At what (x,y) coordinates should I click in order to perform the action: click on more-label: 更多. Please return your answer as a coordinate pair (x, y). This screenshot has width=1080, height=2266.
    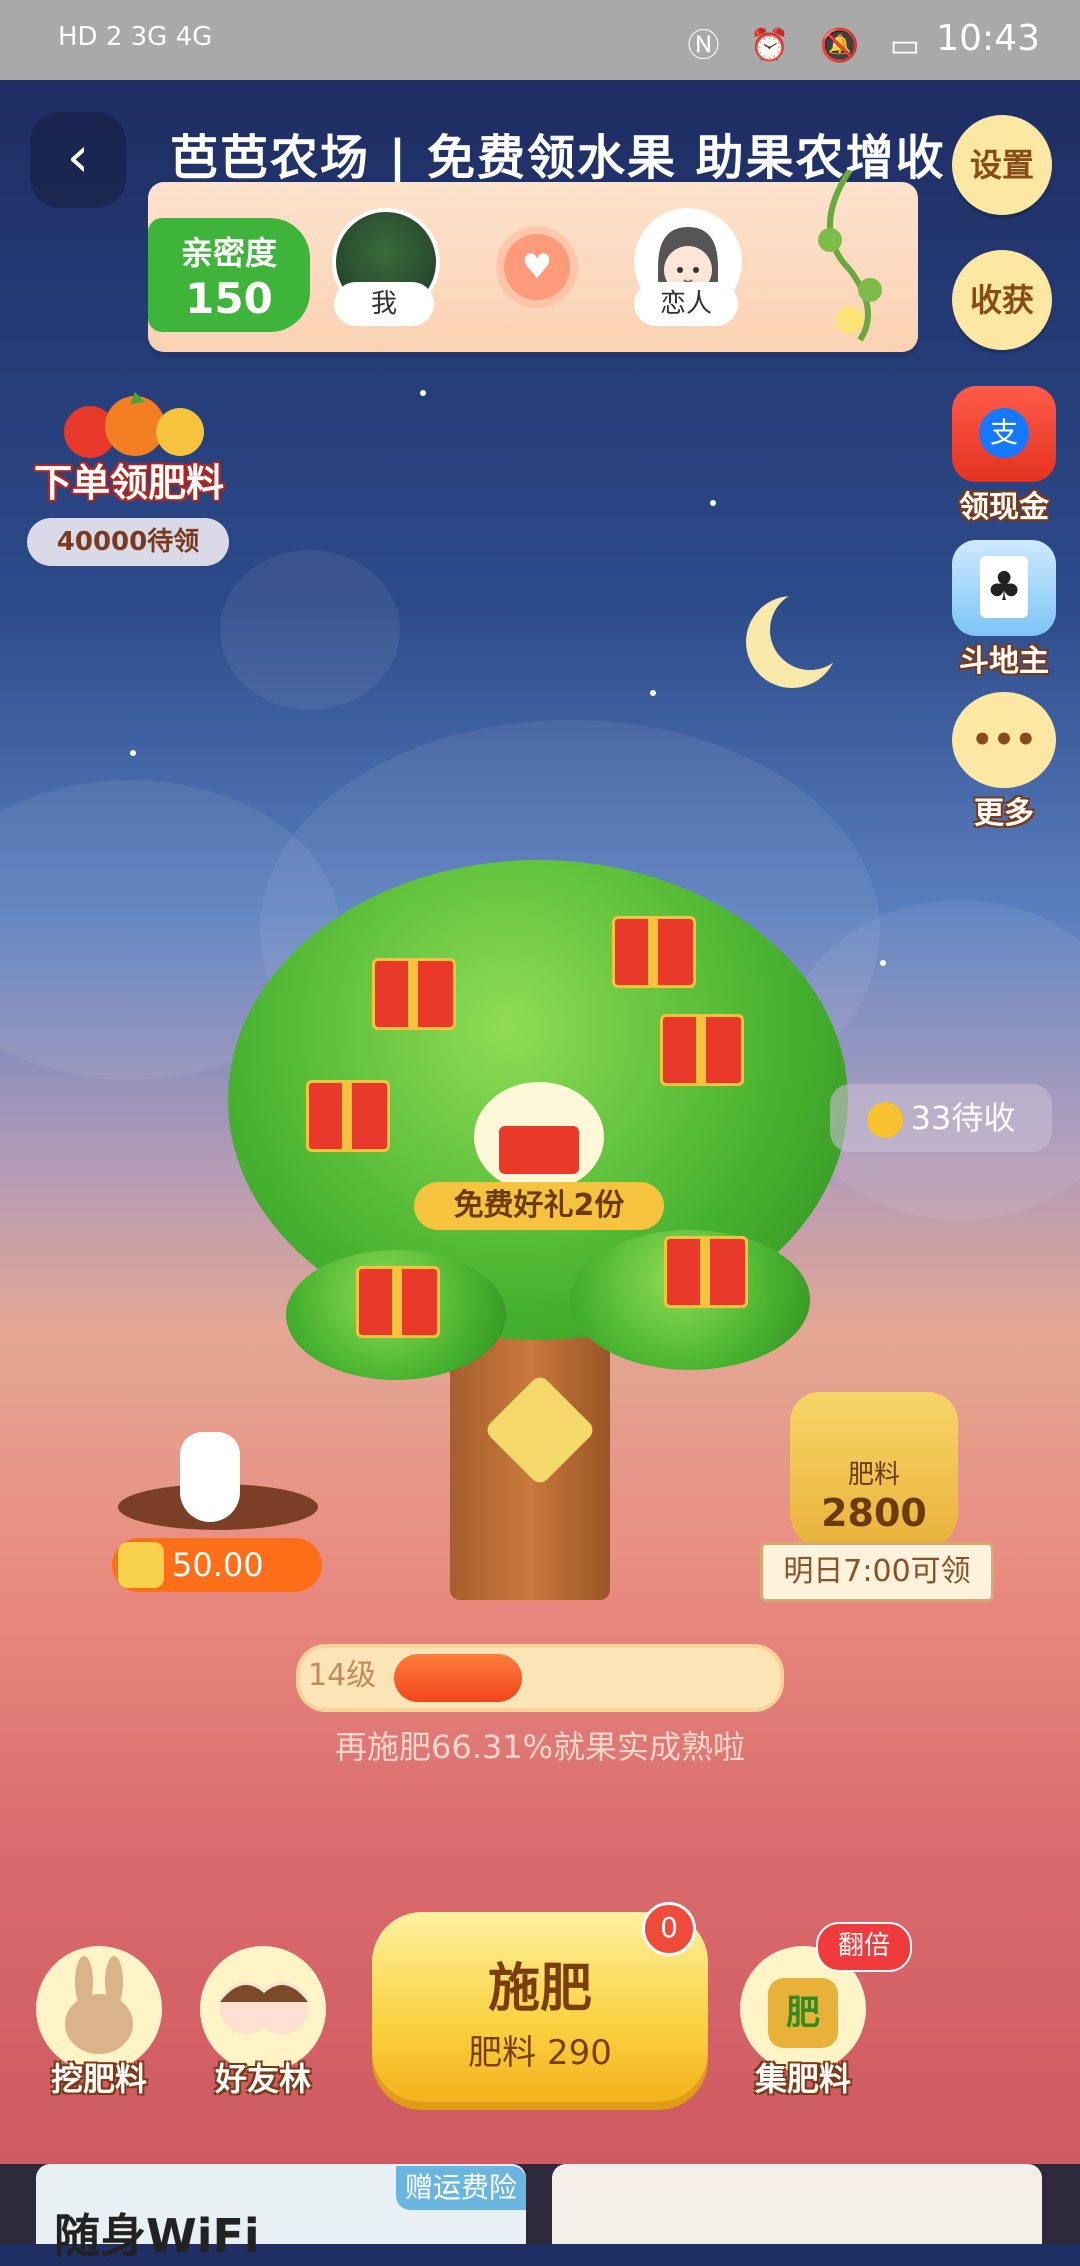
    Looking at the image, I should click on (1004, 813).